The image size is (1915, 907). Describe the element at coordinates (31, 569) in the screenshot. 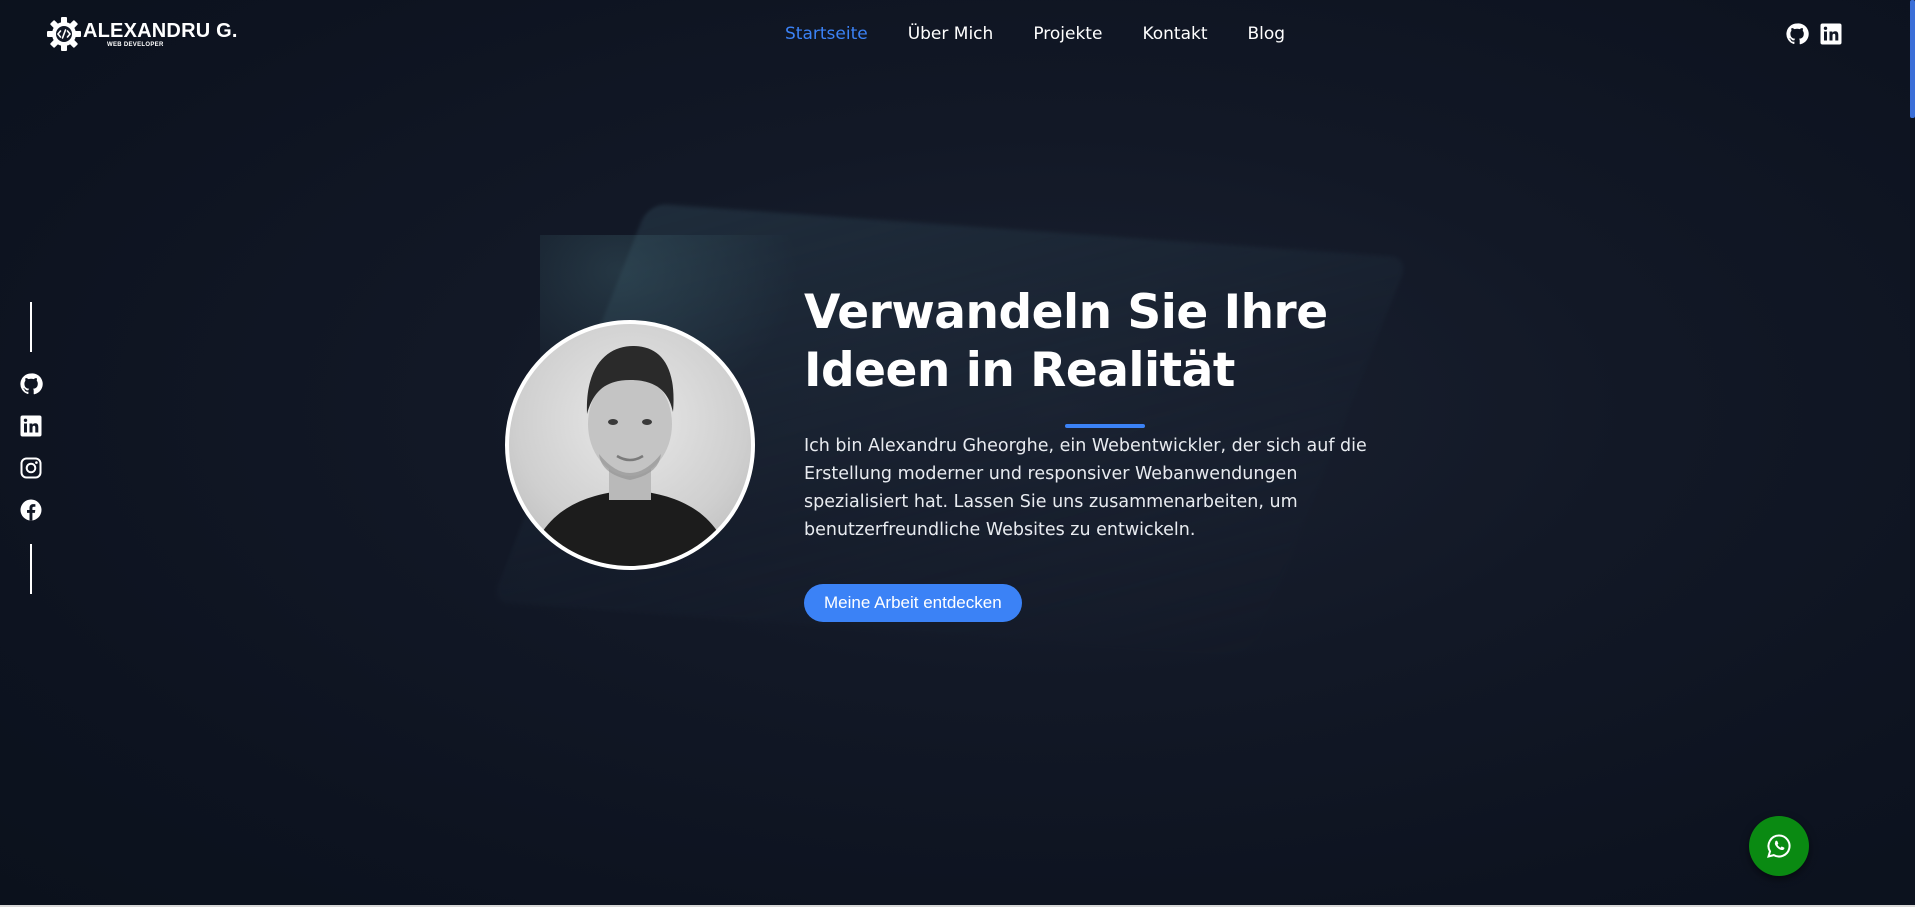

I see `rail-divider-bottom` at that location.